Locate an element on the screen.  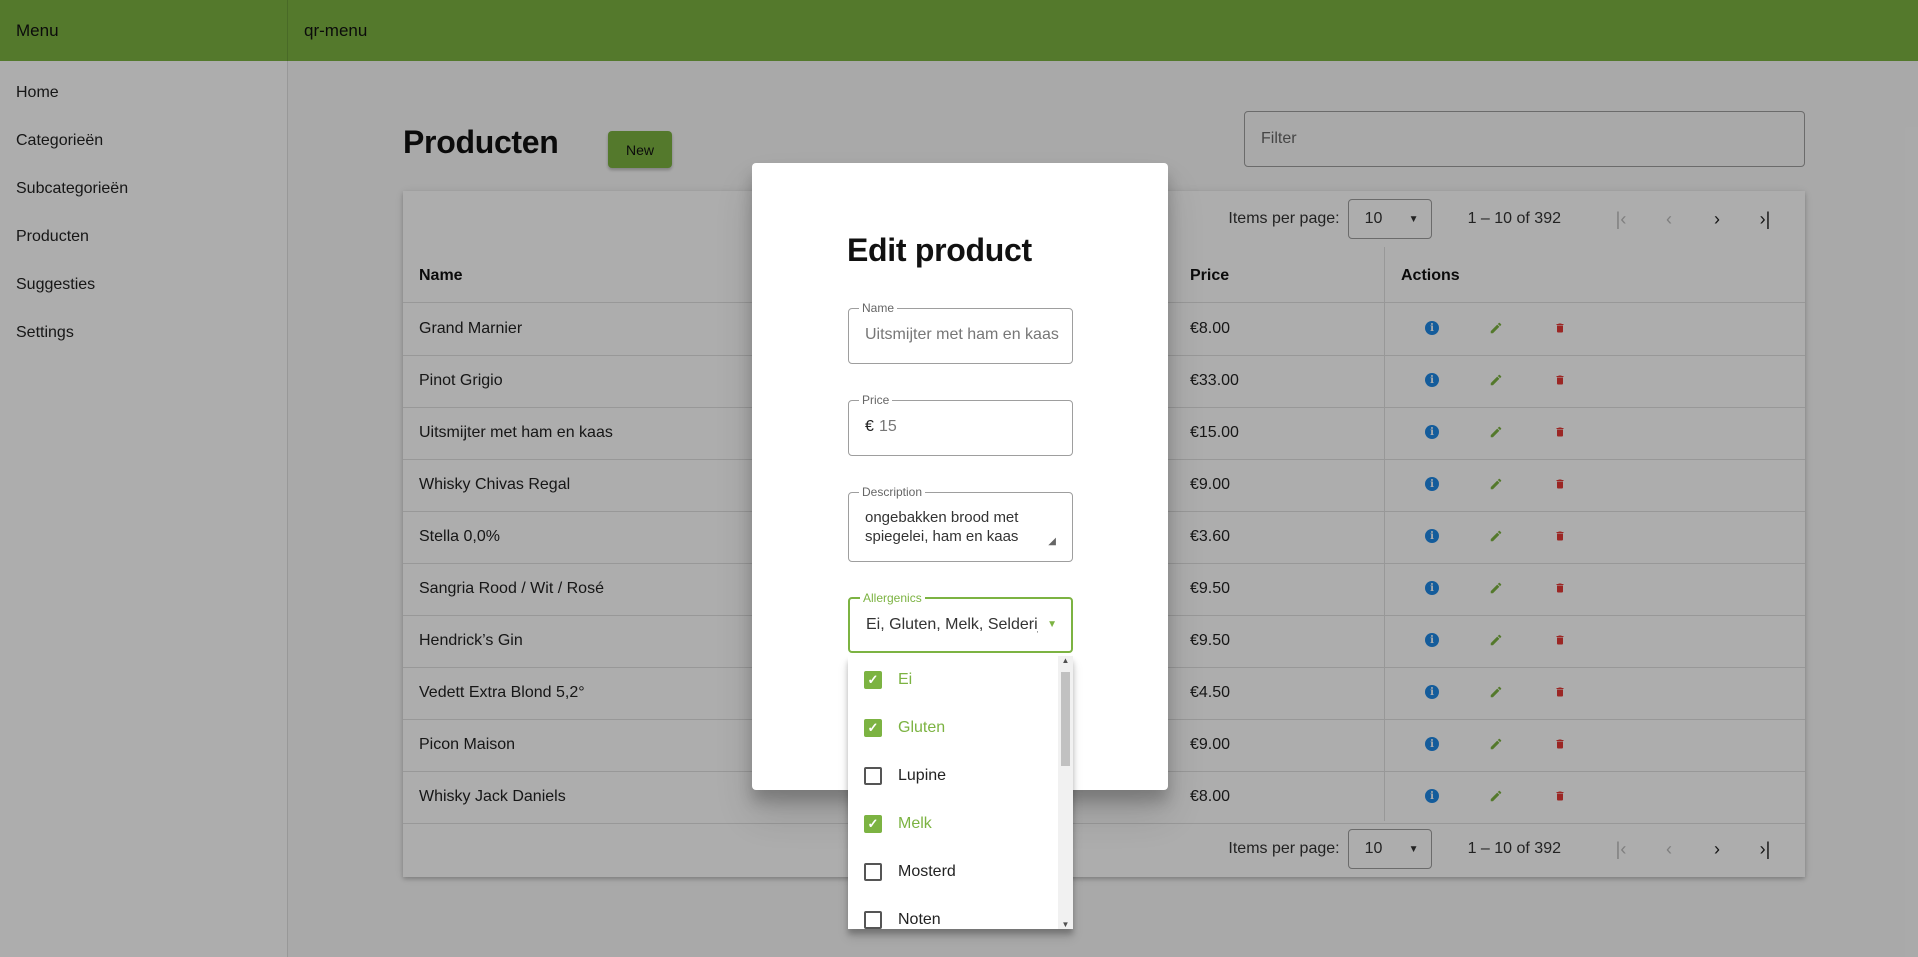
name-field-label: Name is located at coordinates (878, 308).